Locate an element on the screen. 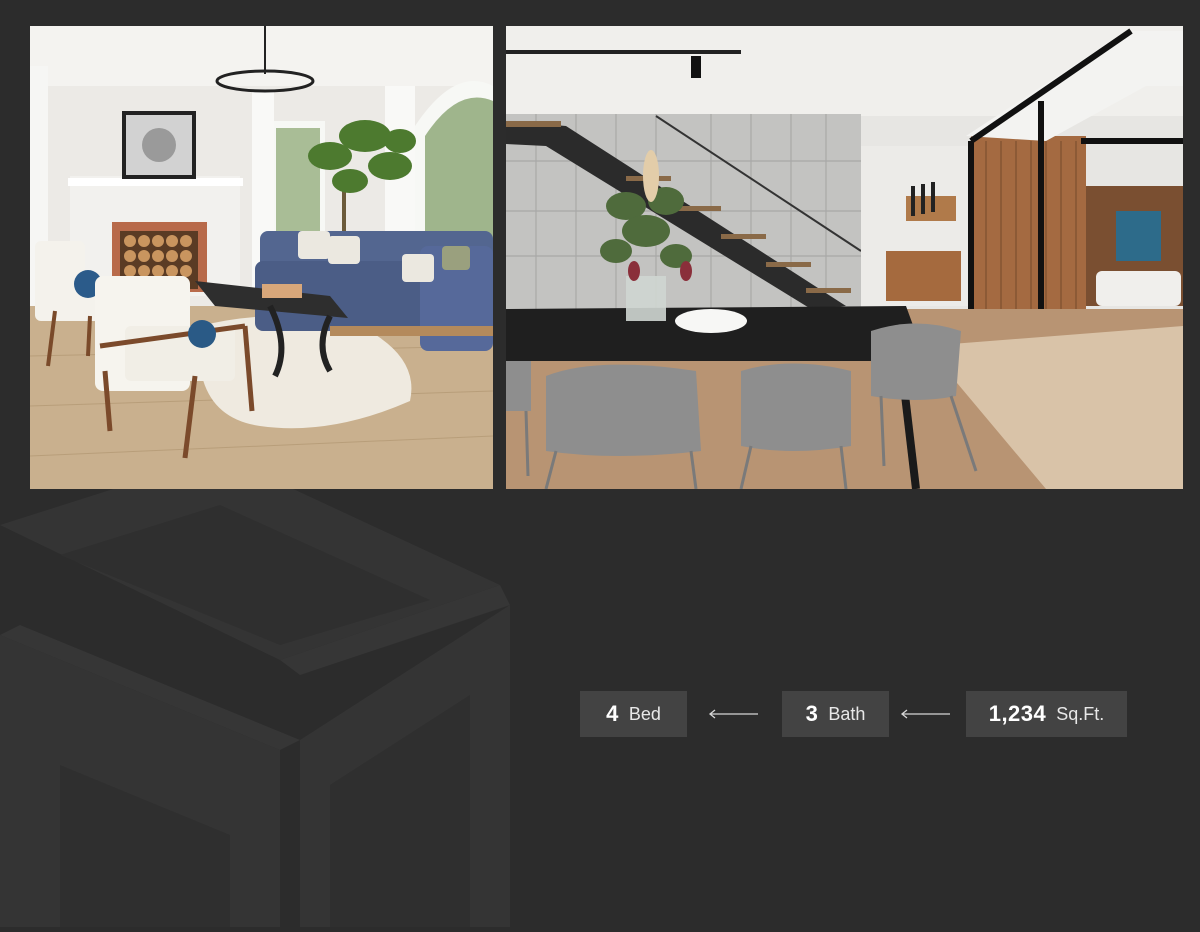  bed-count-value: 4 is located at coordinates (612, 713).